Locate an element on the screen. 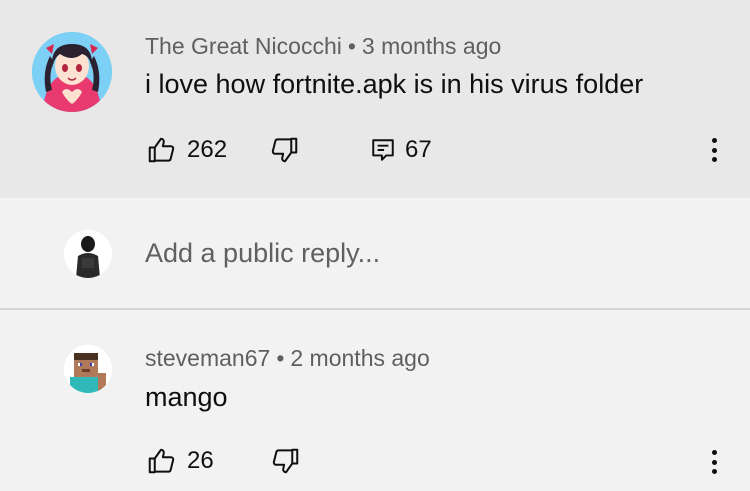 Image resolution: width=750 pixels, height=491 pixels. reply-text: mango is located at coordinates (186, 397).